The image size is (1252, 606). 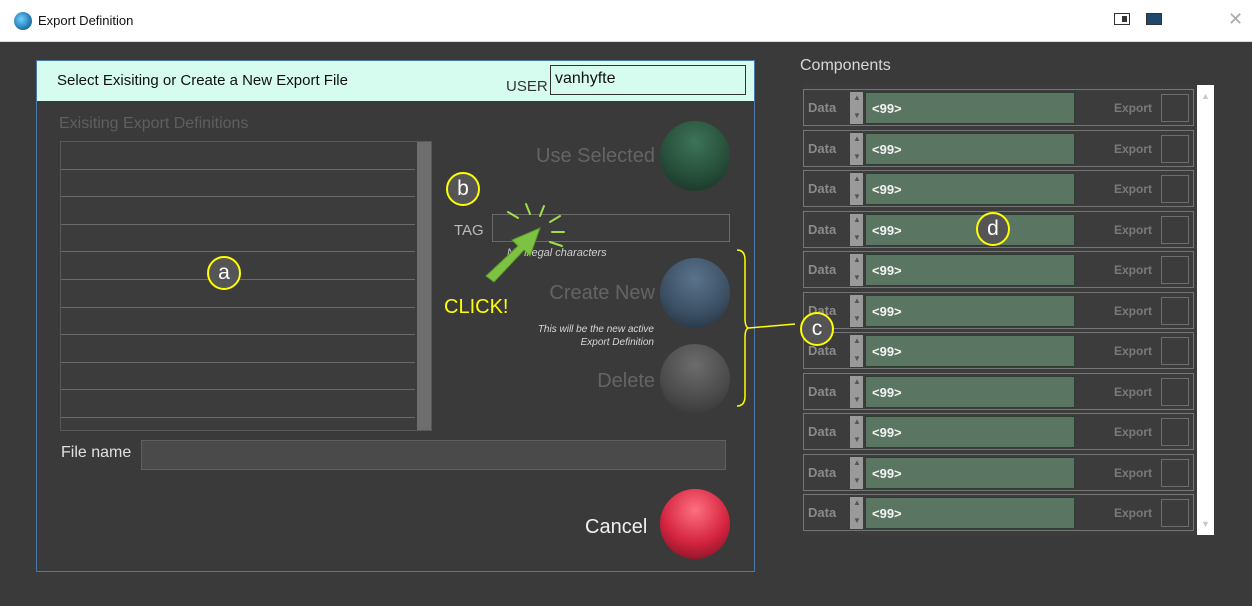 I want to click on scroll-up-icon: ▲, so click(x=1205, y=96).